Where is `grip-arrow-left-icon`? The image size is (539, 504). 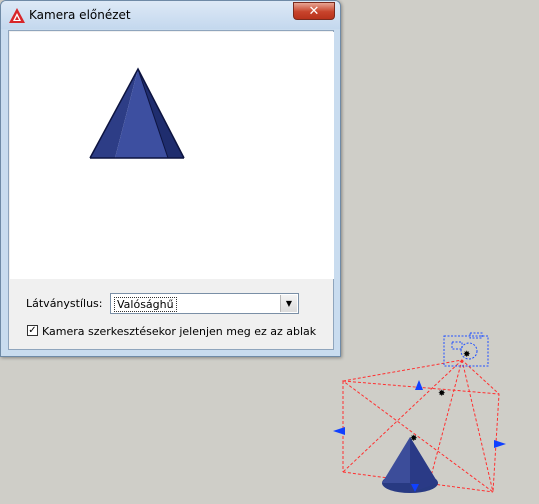
grip-arrow-left-icon is located at coordinates (339, 431).